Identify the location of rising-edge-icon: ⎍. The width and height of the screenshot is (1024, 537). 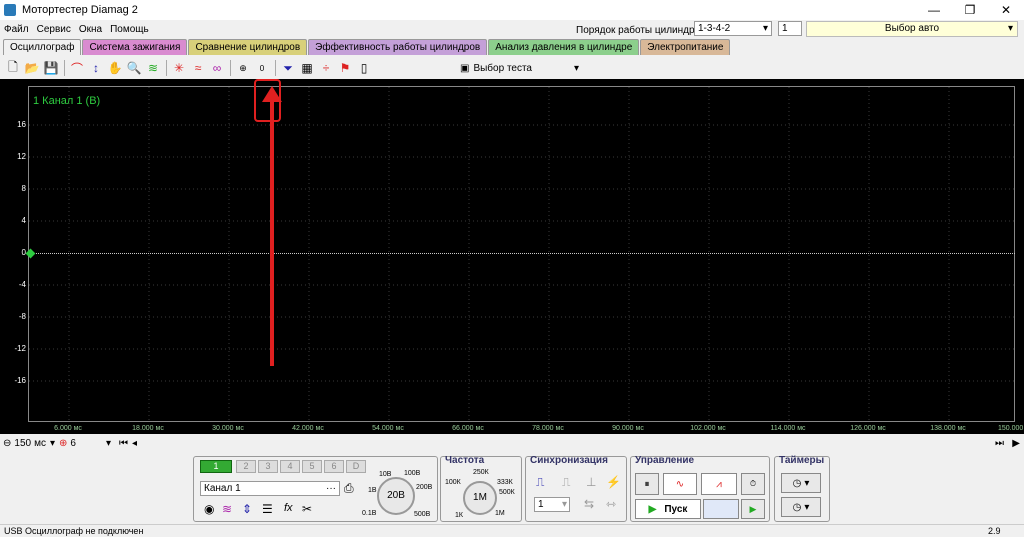
(540, 482).